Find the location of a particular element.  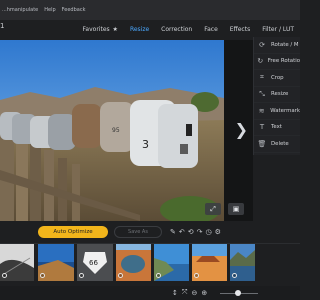

nav-filter-lut: Filter / LUT is located at coordinates (278, 29).